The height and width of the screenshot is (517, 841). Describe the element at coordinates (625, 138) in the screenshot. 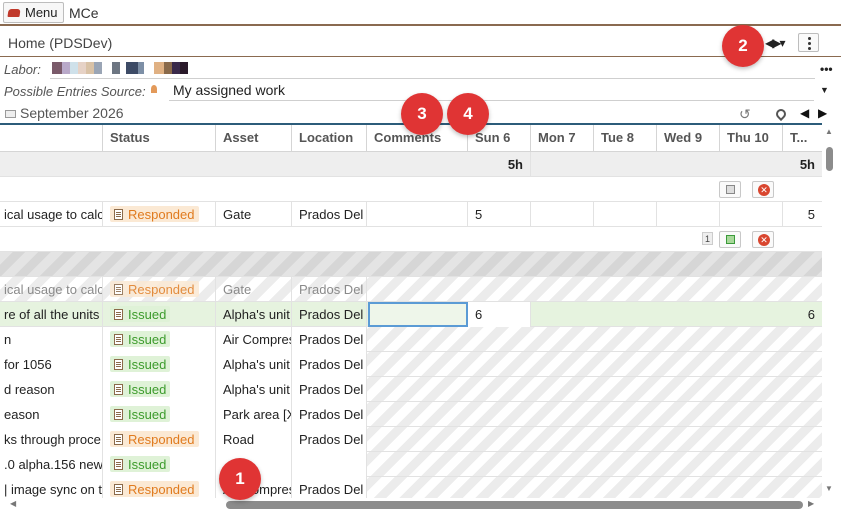

I see `col-tue8: Tue 8` at that location.